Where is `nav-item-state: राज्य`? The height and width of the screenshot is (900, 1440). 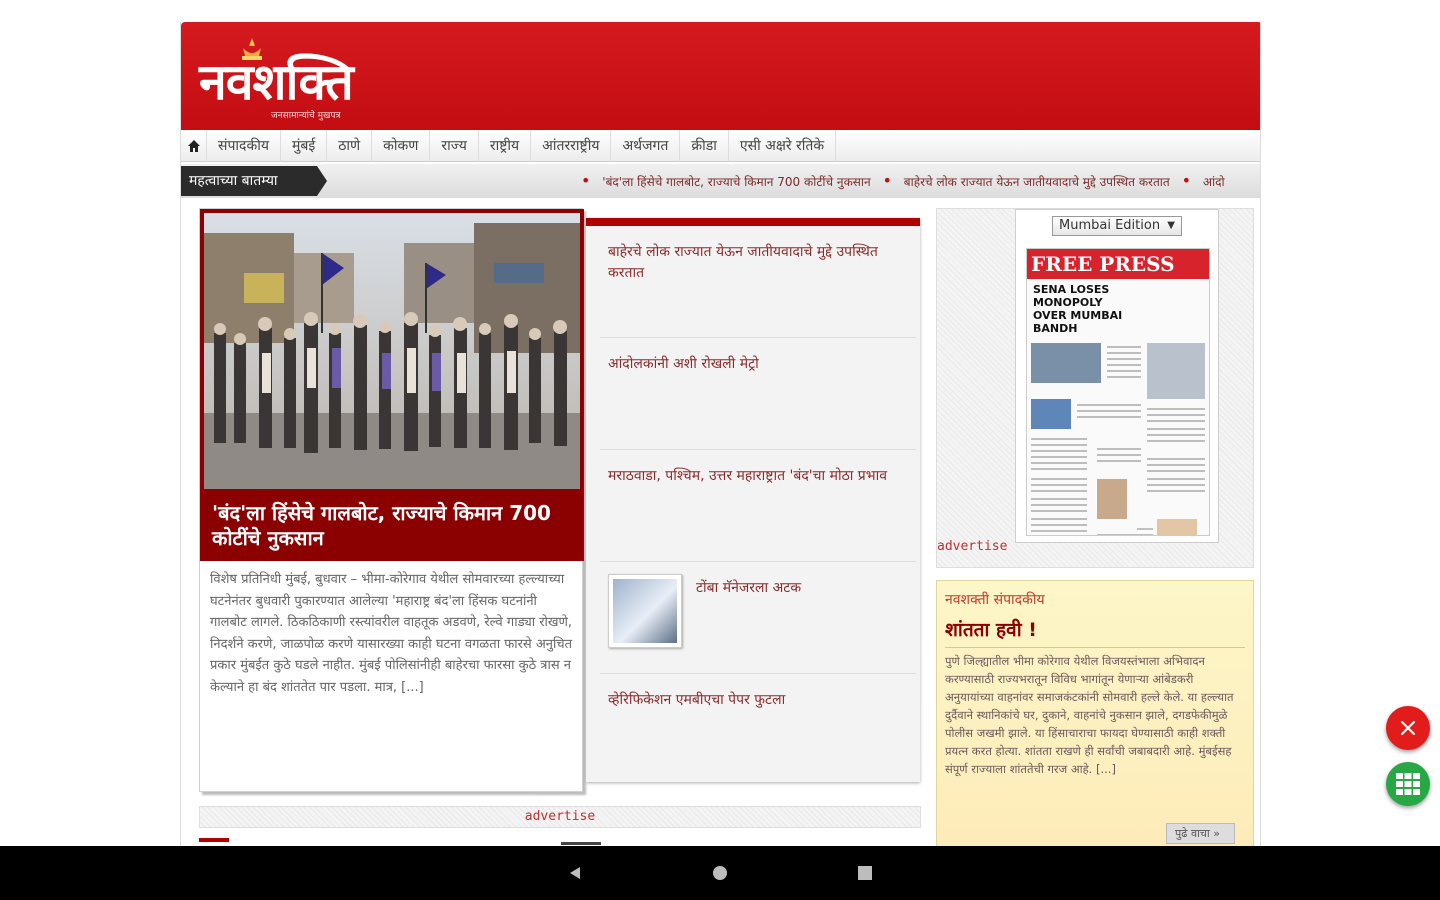
nav-item-state: राज्य is located at coordinates (454, 145).